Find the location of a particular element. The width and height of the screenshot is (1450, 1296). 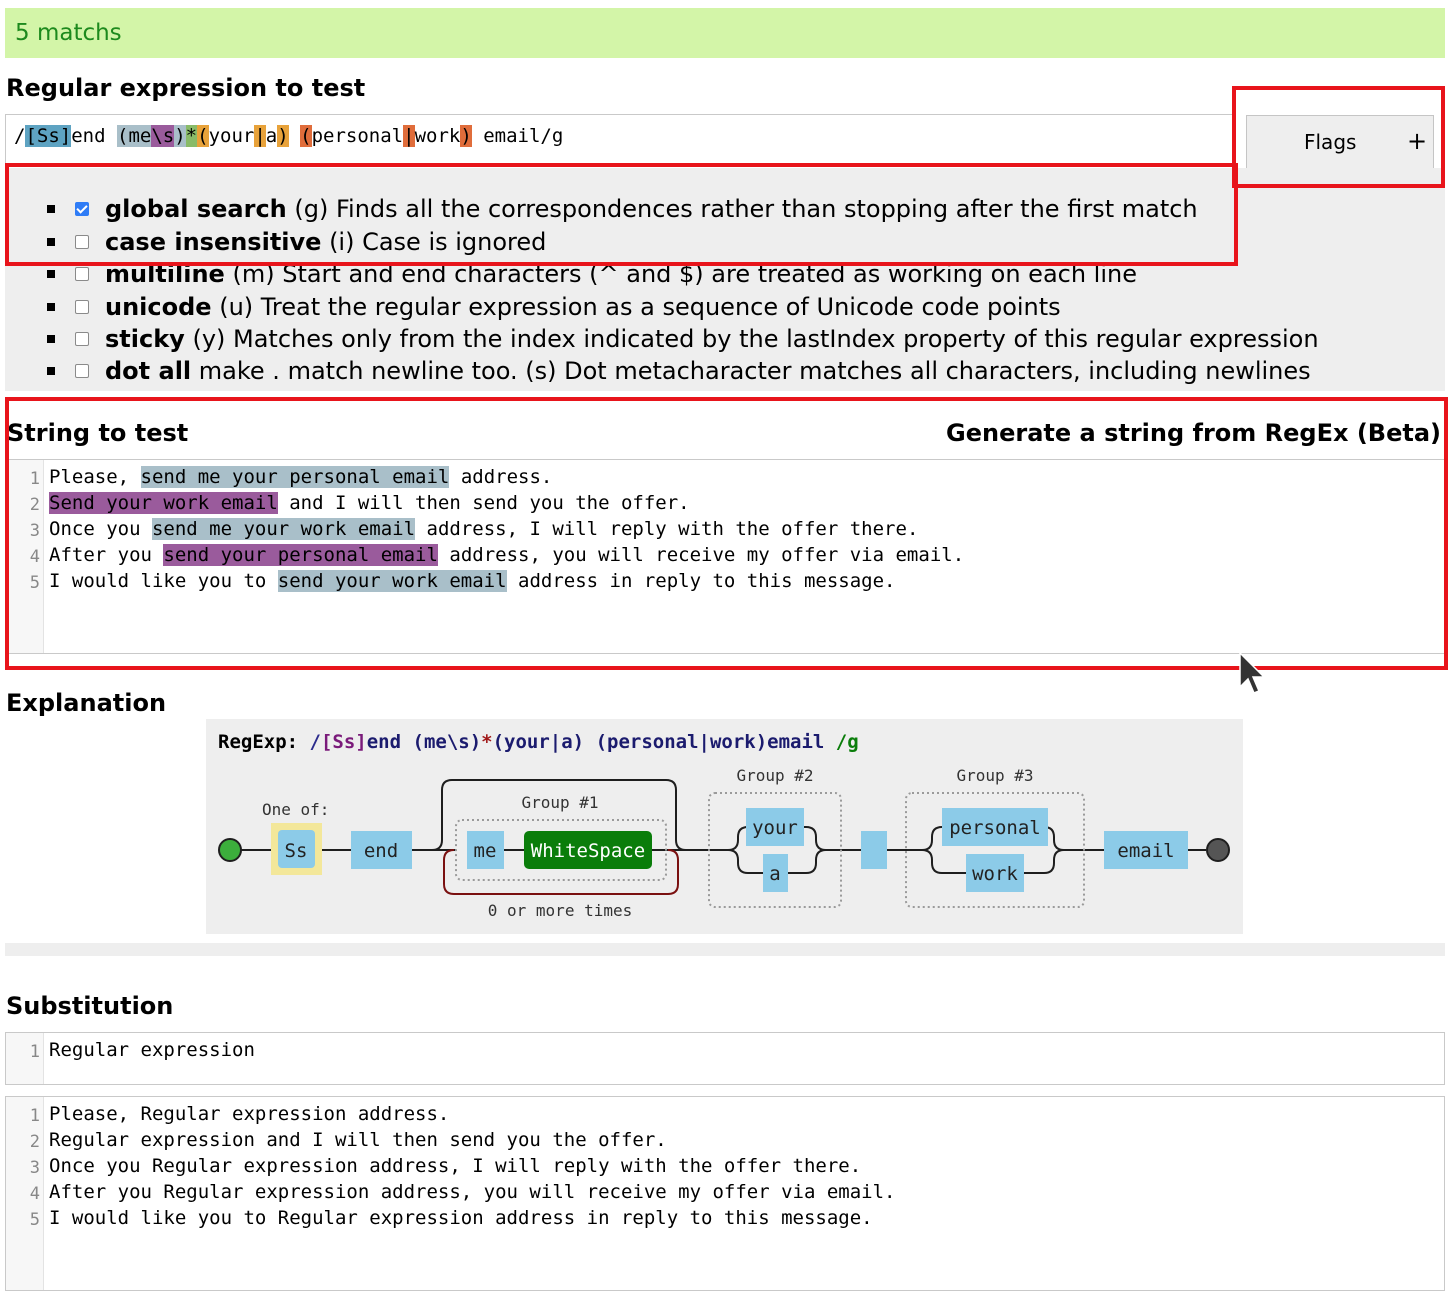

mouse-cursor-icon is located at coordinates (1252, 672).